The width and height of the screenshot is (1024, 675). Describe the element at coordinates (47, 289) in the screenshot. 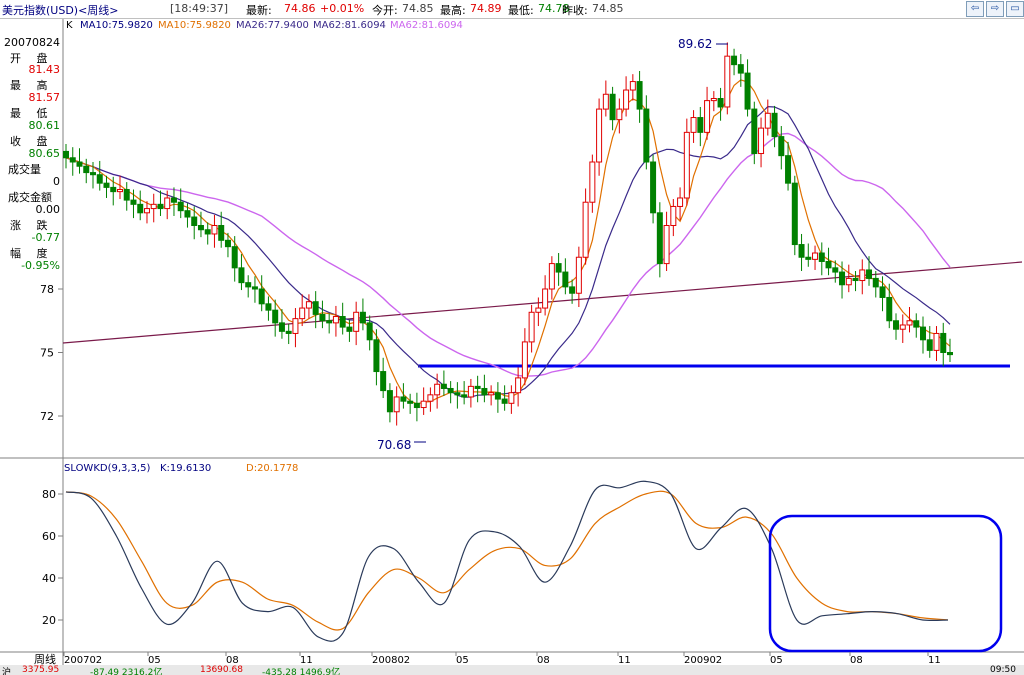

I see `price-tick-label: 78` at that location.